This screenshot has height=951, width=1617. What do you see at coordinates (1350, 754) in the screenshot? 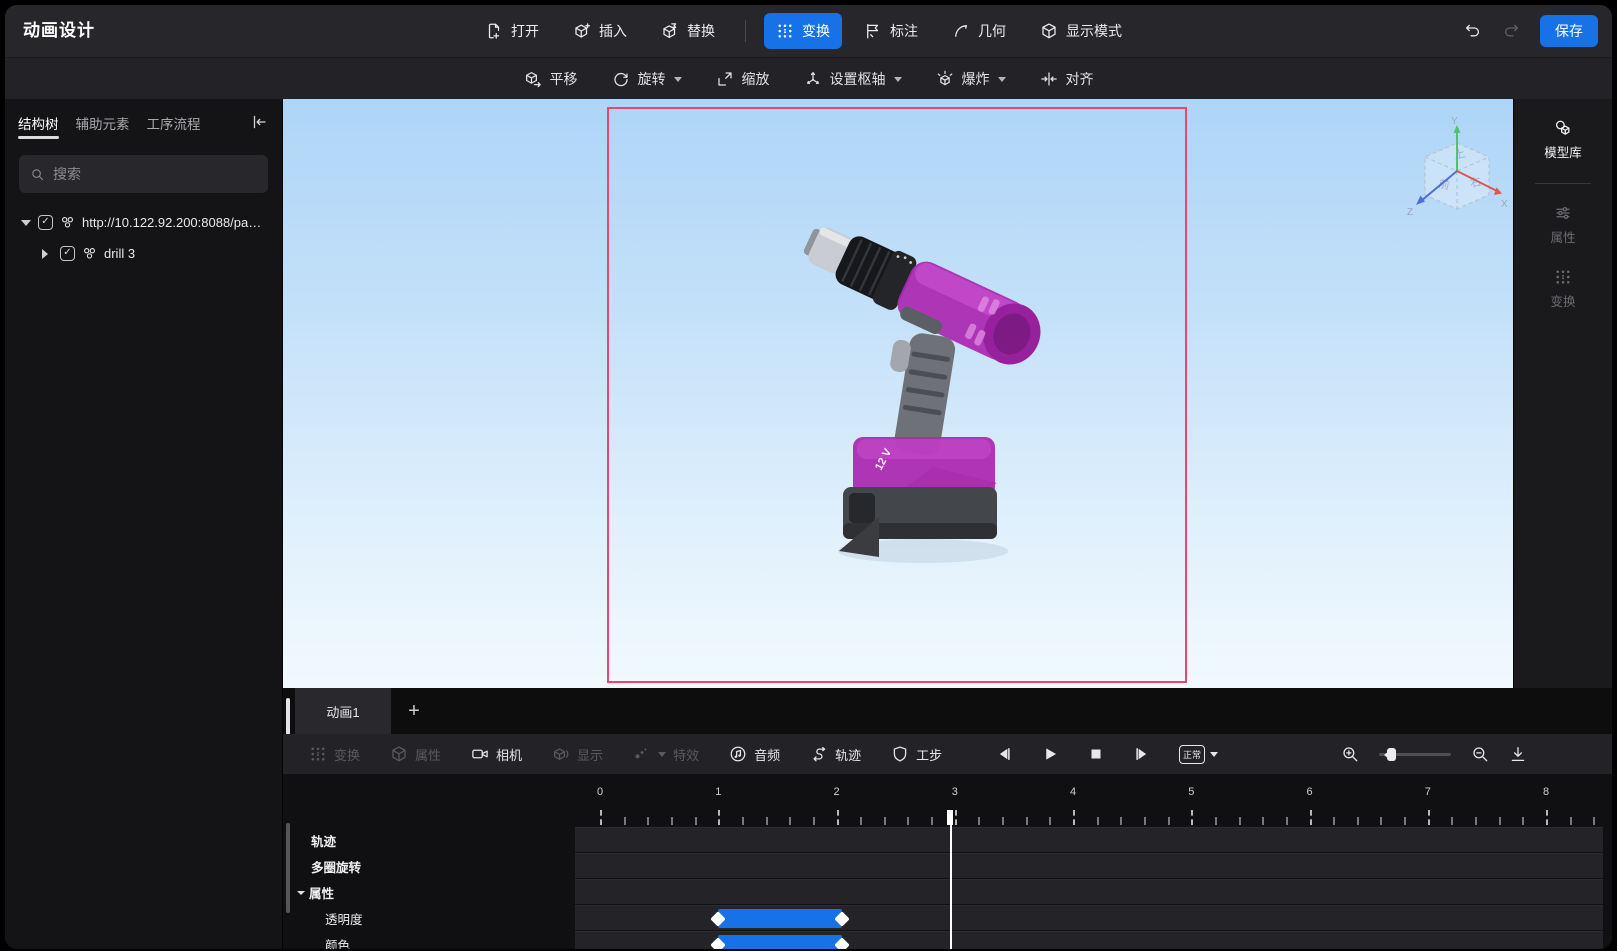
I see `zoom-in-button` at bounding box center [1350, 754].